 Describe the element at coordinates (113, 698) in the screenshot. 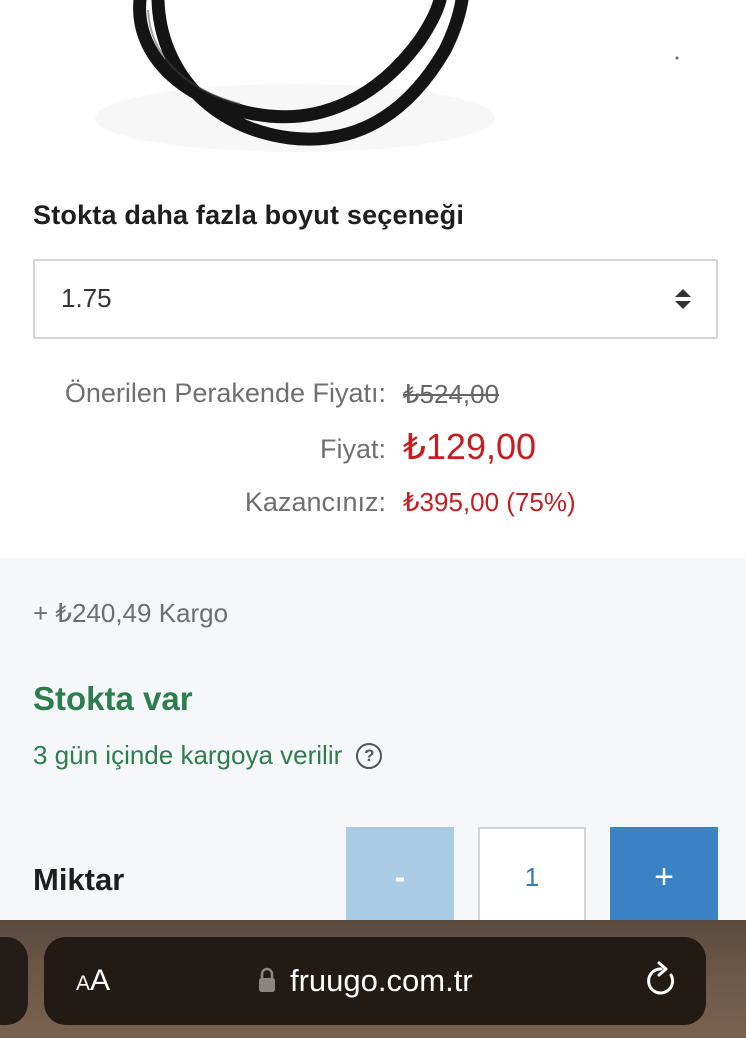

I see `stock-status: Stokta var` at that location.